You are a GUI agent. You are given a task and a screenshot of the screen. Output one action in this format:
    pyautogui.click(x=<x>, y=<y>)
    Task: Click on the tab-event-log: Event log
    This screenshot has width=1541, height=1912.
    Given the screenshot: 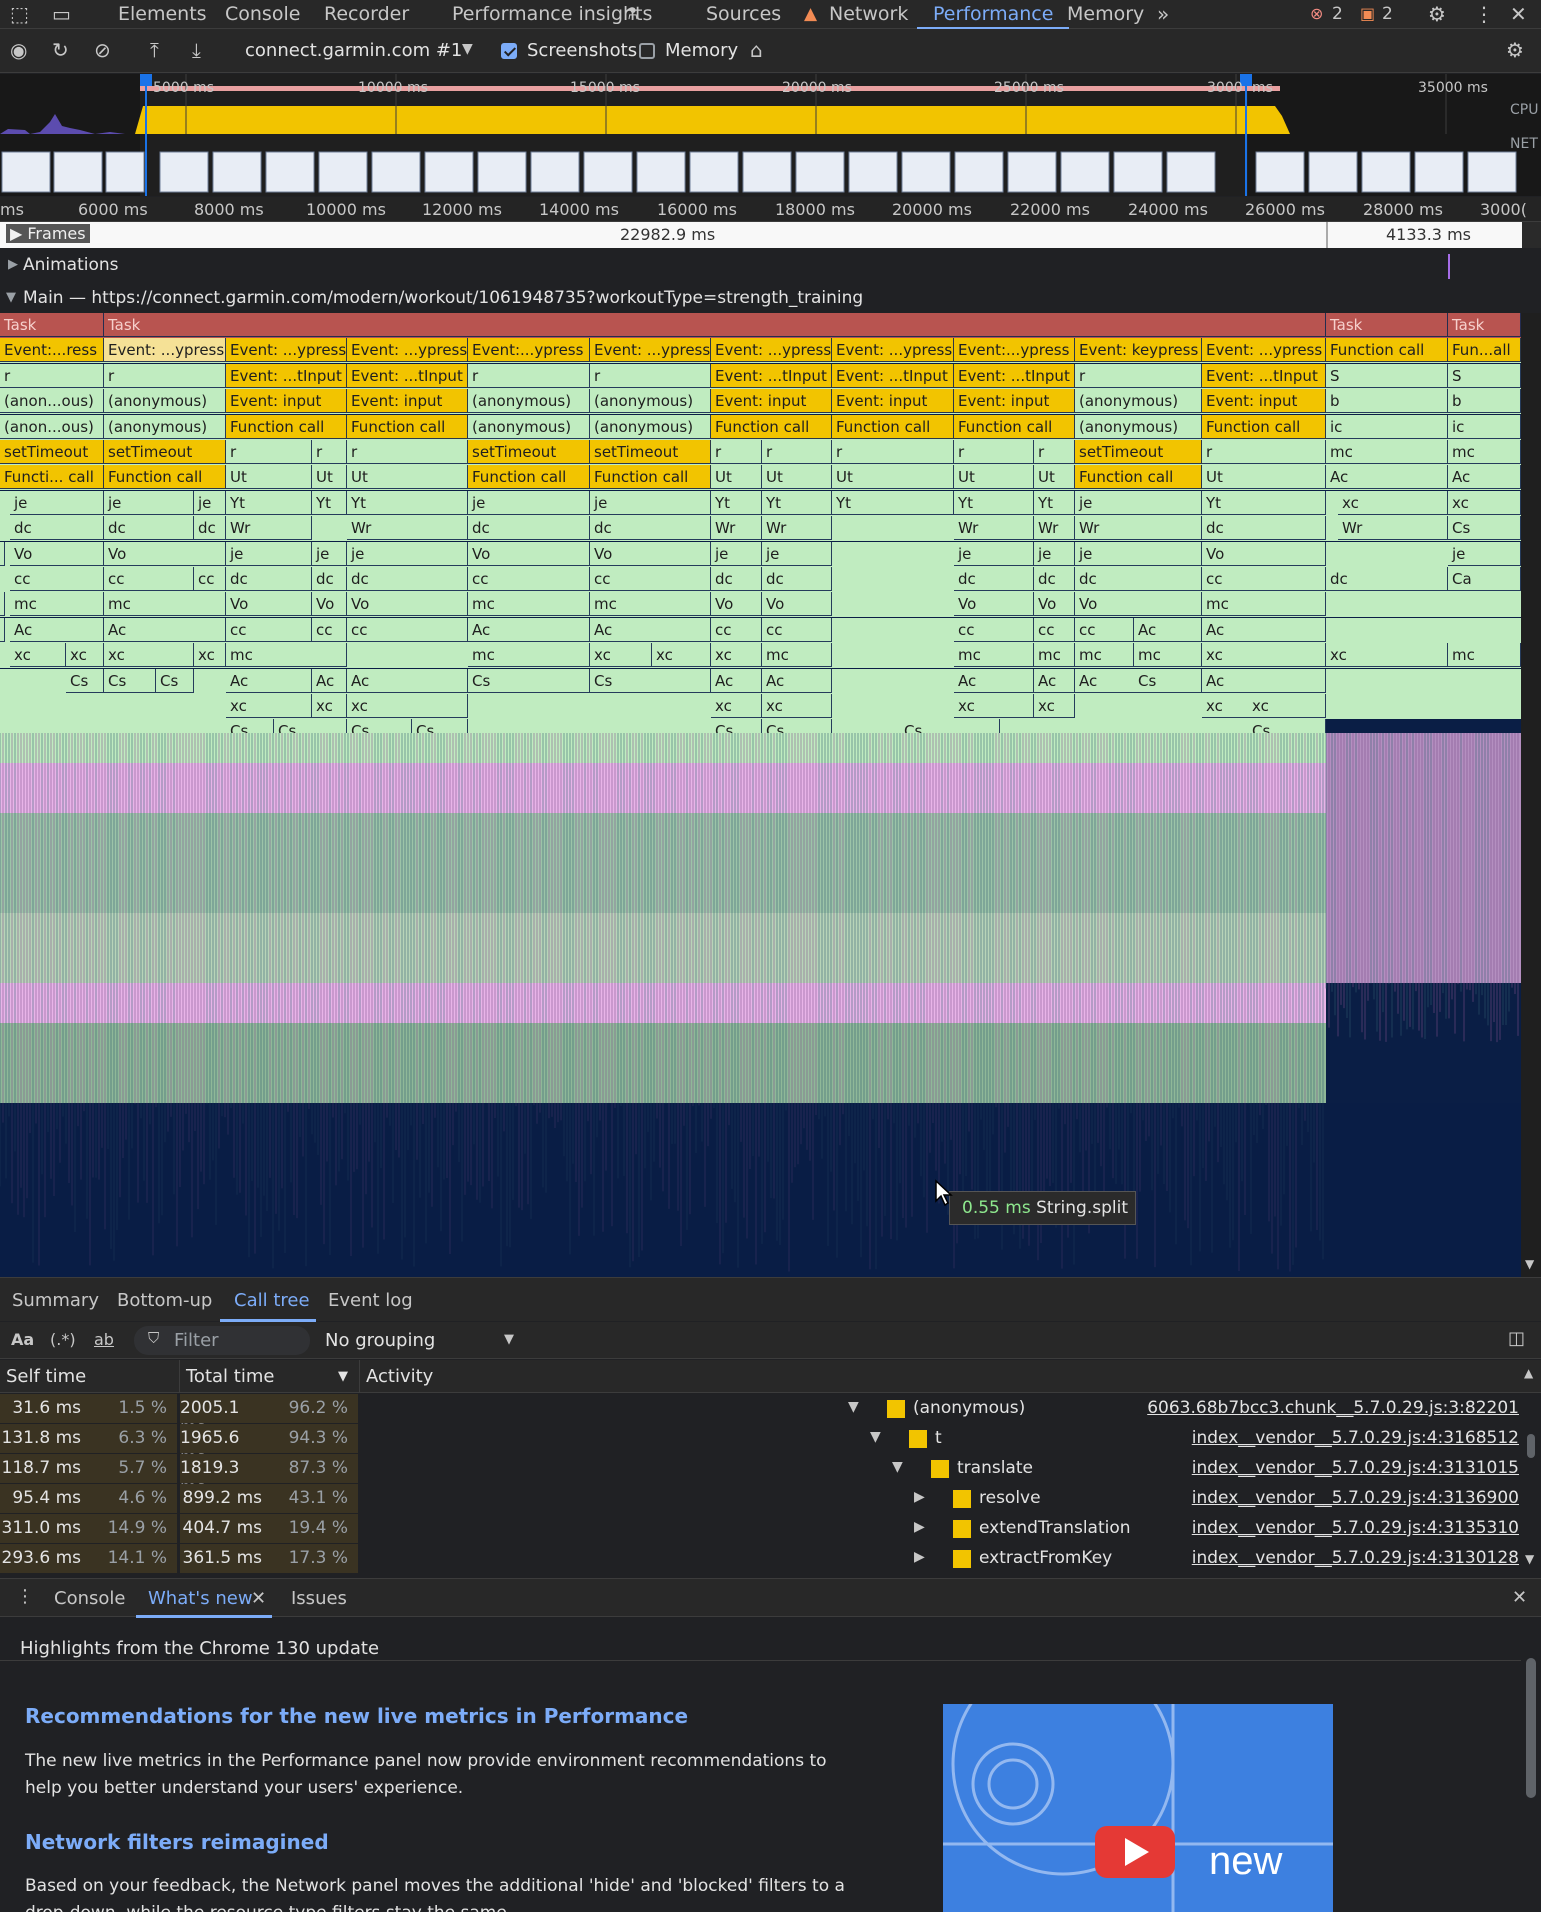 What is the action you would take?
    pyautogui.click(x=370, y=1300)
    